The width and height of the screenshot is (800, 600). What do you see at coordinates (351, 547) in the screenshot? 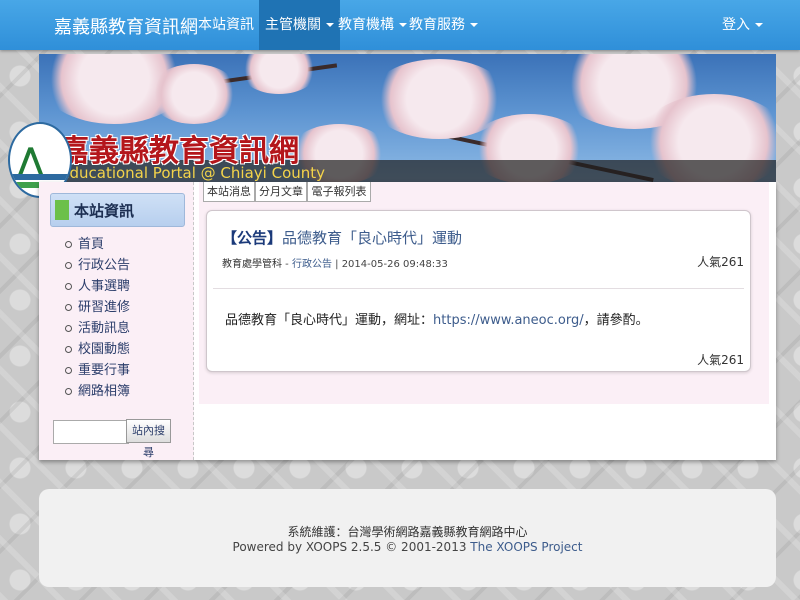
I see `powered-by-text: Powered by XOOPS 2.5.5 © 2001-2013` at bounding box center [351, 547].